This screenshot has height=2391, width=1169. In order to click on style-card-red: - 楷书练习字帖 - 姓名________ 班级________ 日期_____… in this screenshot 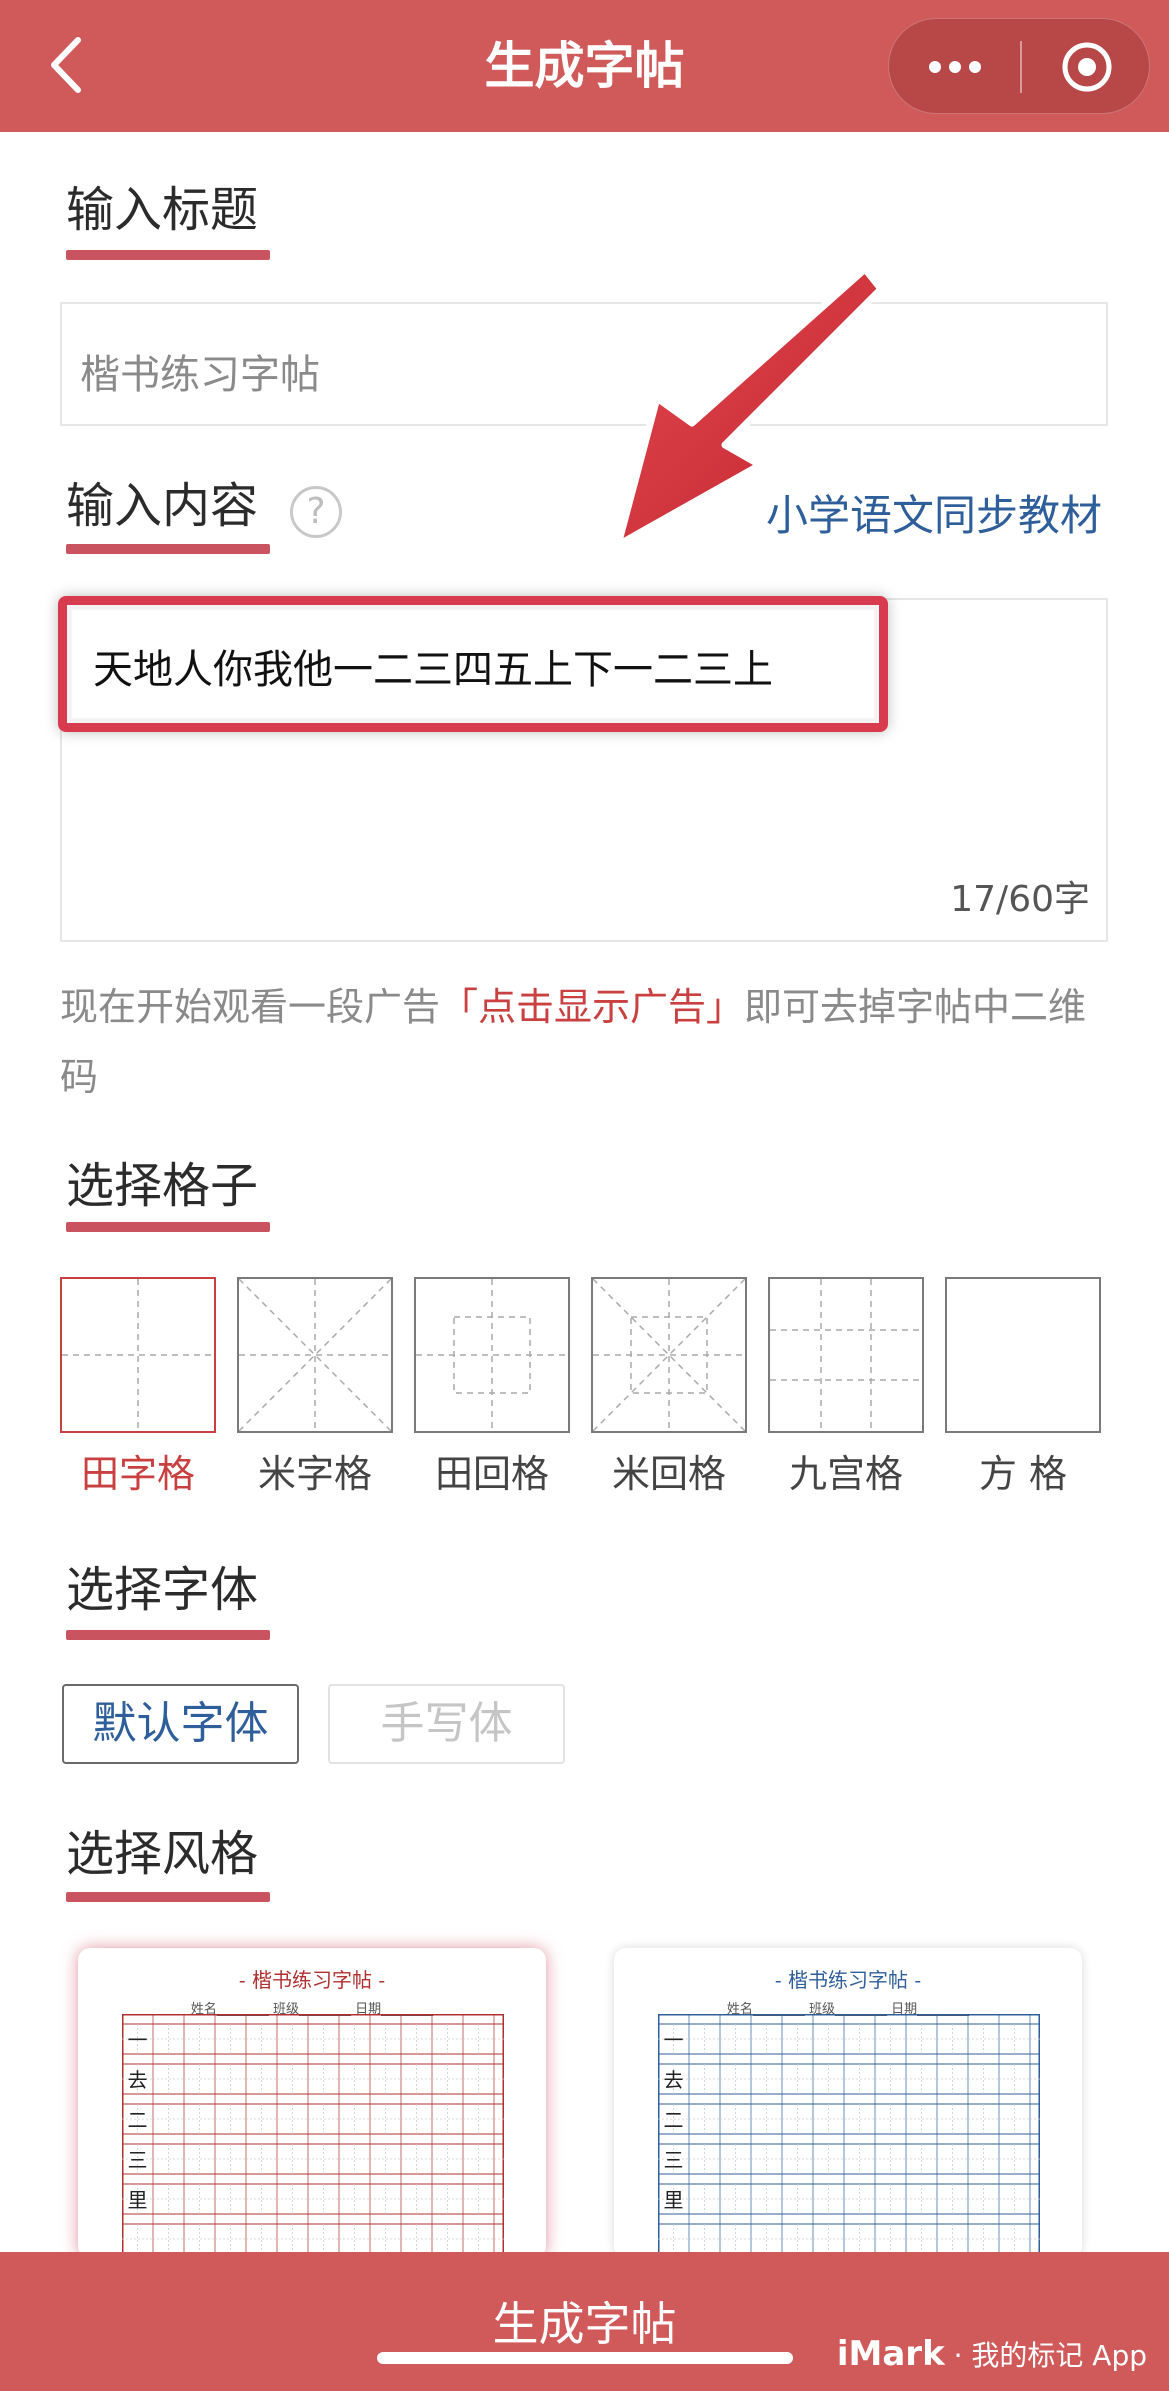, I will do `click(312, 2103)`.